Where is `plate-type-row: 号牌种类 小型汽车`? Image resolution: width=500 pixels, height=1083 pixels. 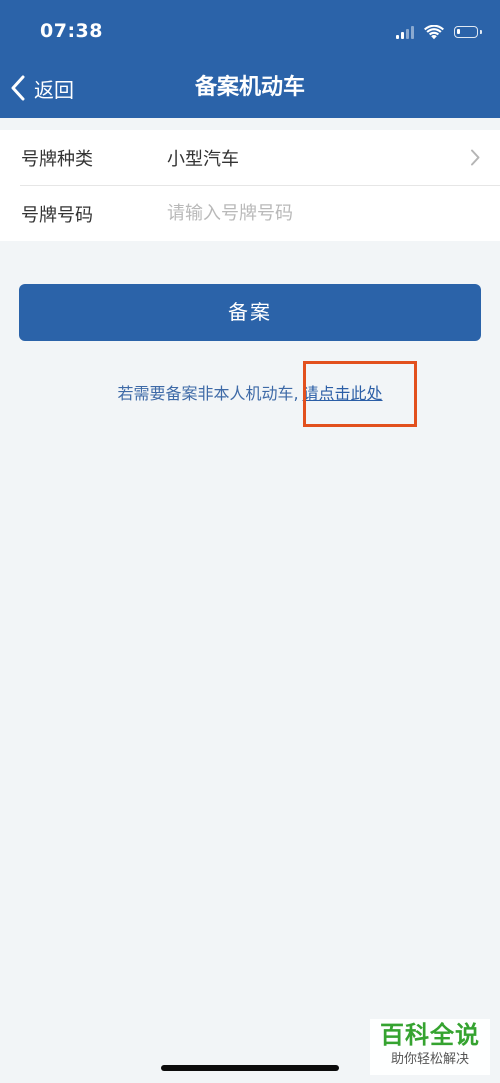 plate-type-row: 号牌种类 小型汽车 is located at coordinates (250, 157).